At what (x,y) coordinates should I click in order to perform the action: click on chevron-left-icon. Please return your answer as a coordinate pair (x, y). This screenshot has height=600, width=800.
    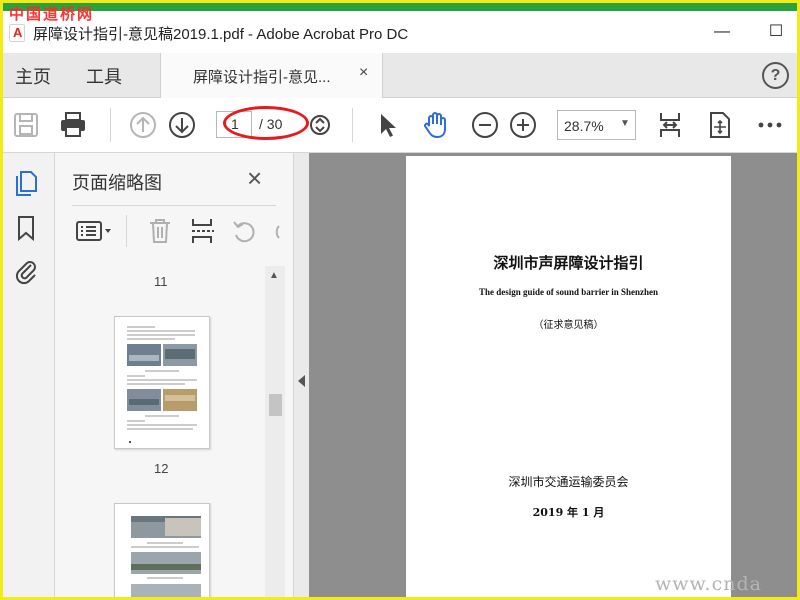
    Looking at the image, I should click on (301, 381).